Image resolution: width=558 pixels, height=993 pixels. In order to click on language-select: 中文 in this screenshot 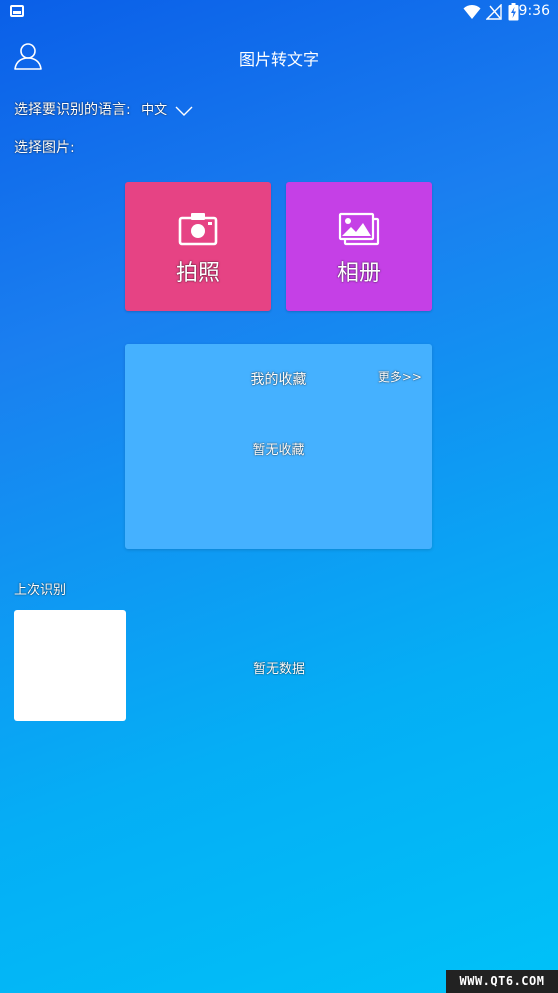, I will do `click(167, 110)`.